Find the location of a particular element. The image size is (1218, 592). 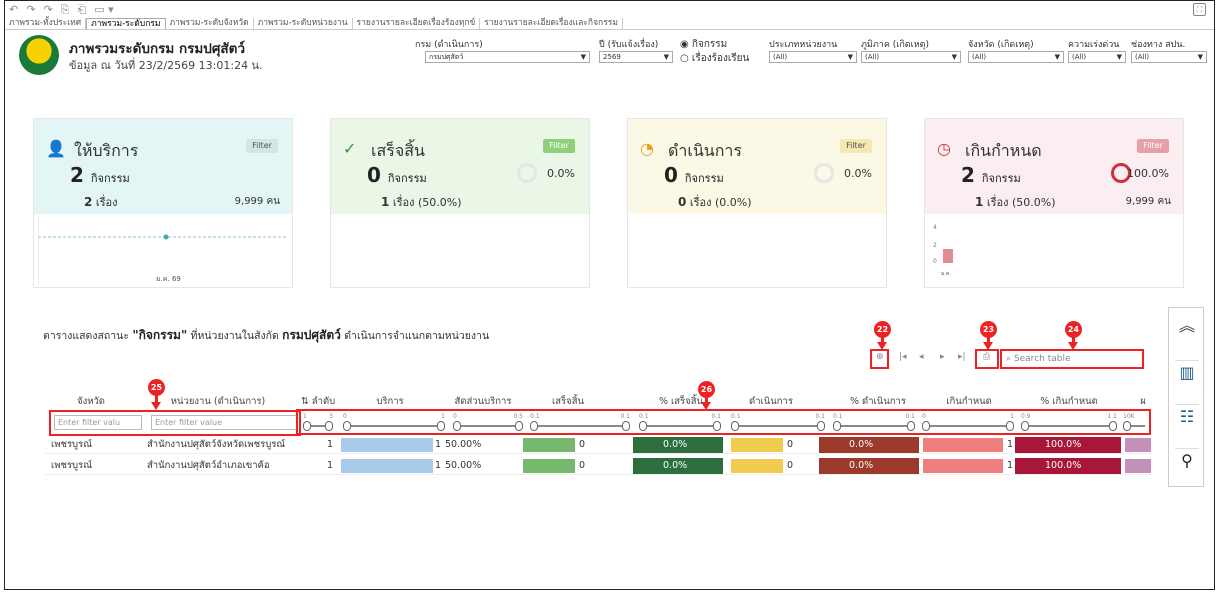

cell-order: 1 is located at coordinates (329, 465).